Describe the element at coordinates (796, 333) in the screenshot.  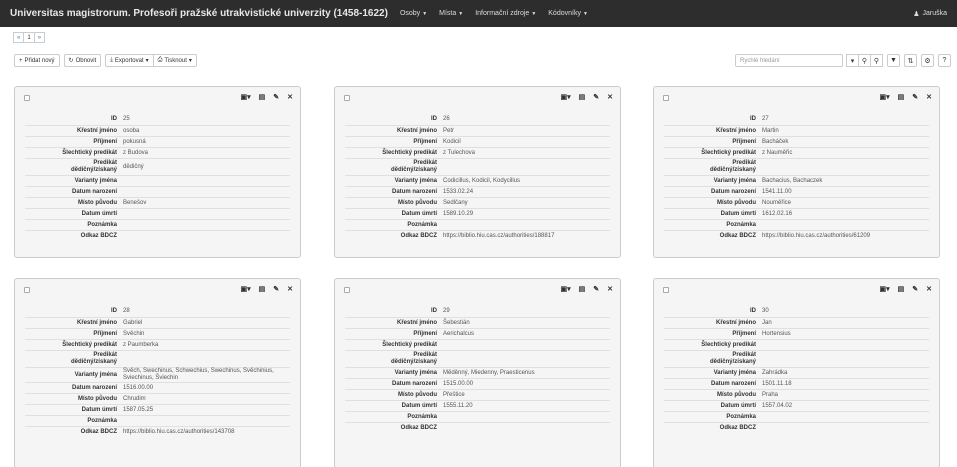
I see `field-surname: Příjmení Hortensius` at that location.